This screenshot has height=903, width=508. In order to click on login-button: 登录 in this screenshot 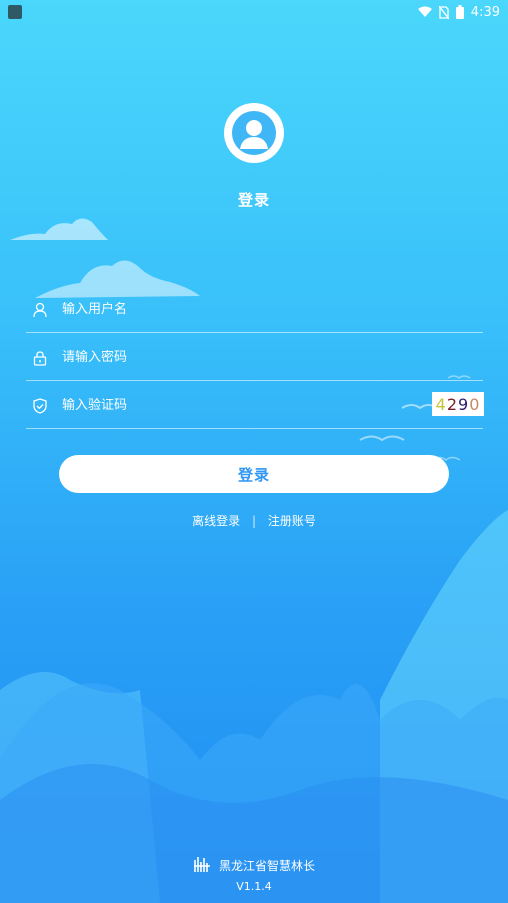, I will do `click(254, 474)`.